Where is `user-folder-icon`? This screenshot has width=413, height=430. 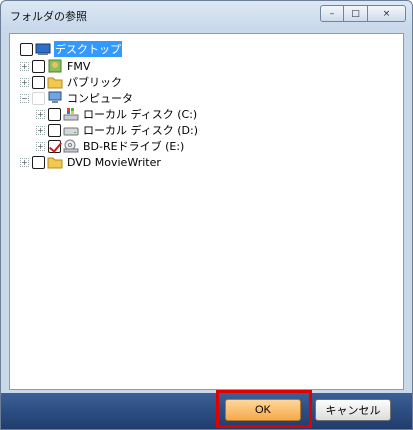 user-folder-icon is located at coordinates (55, 66).